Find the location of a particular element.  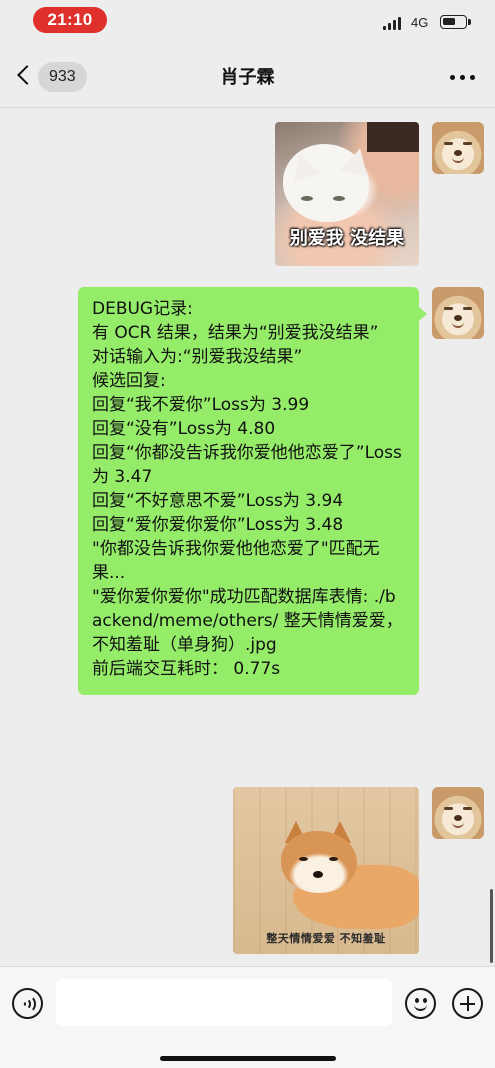

battery-icon is located at coordinates (455, 22).